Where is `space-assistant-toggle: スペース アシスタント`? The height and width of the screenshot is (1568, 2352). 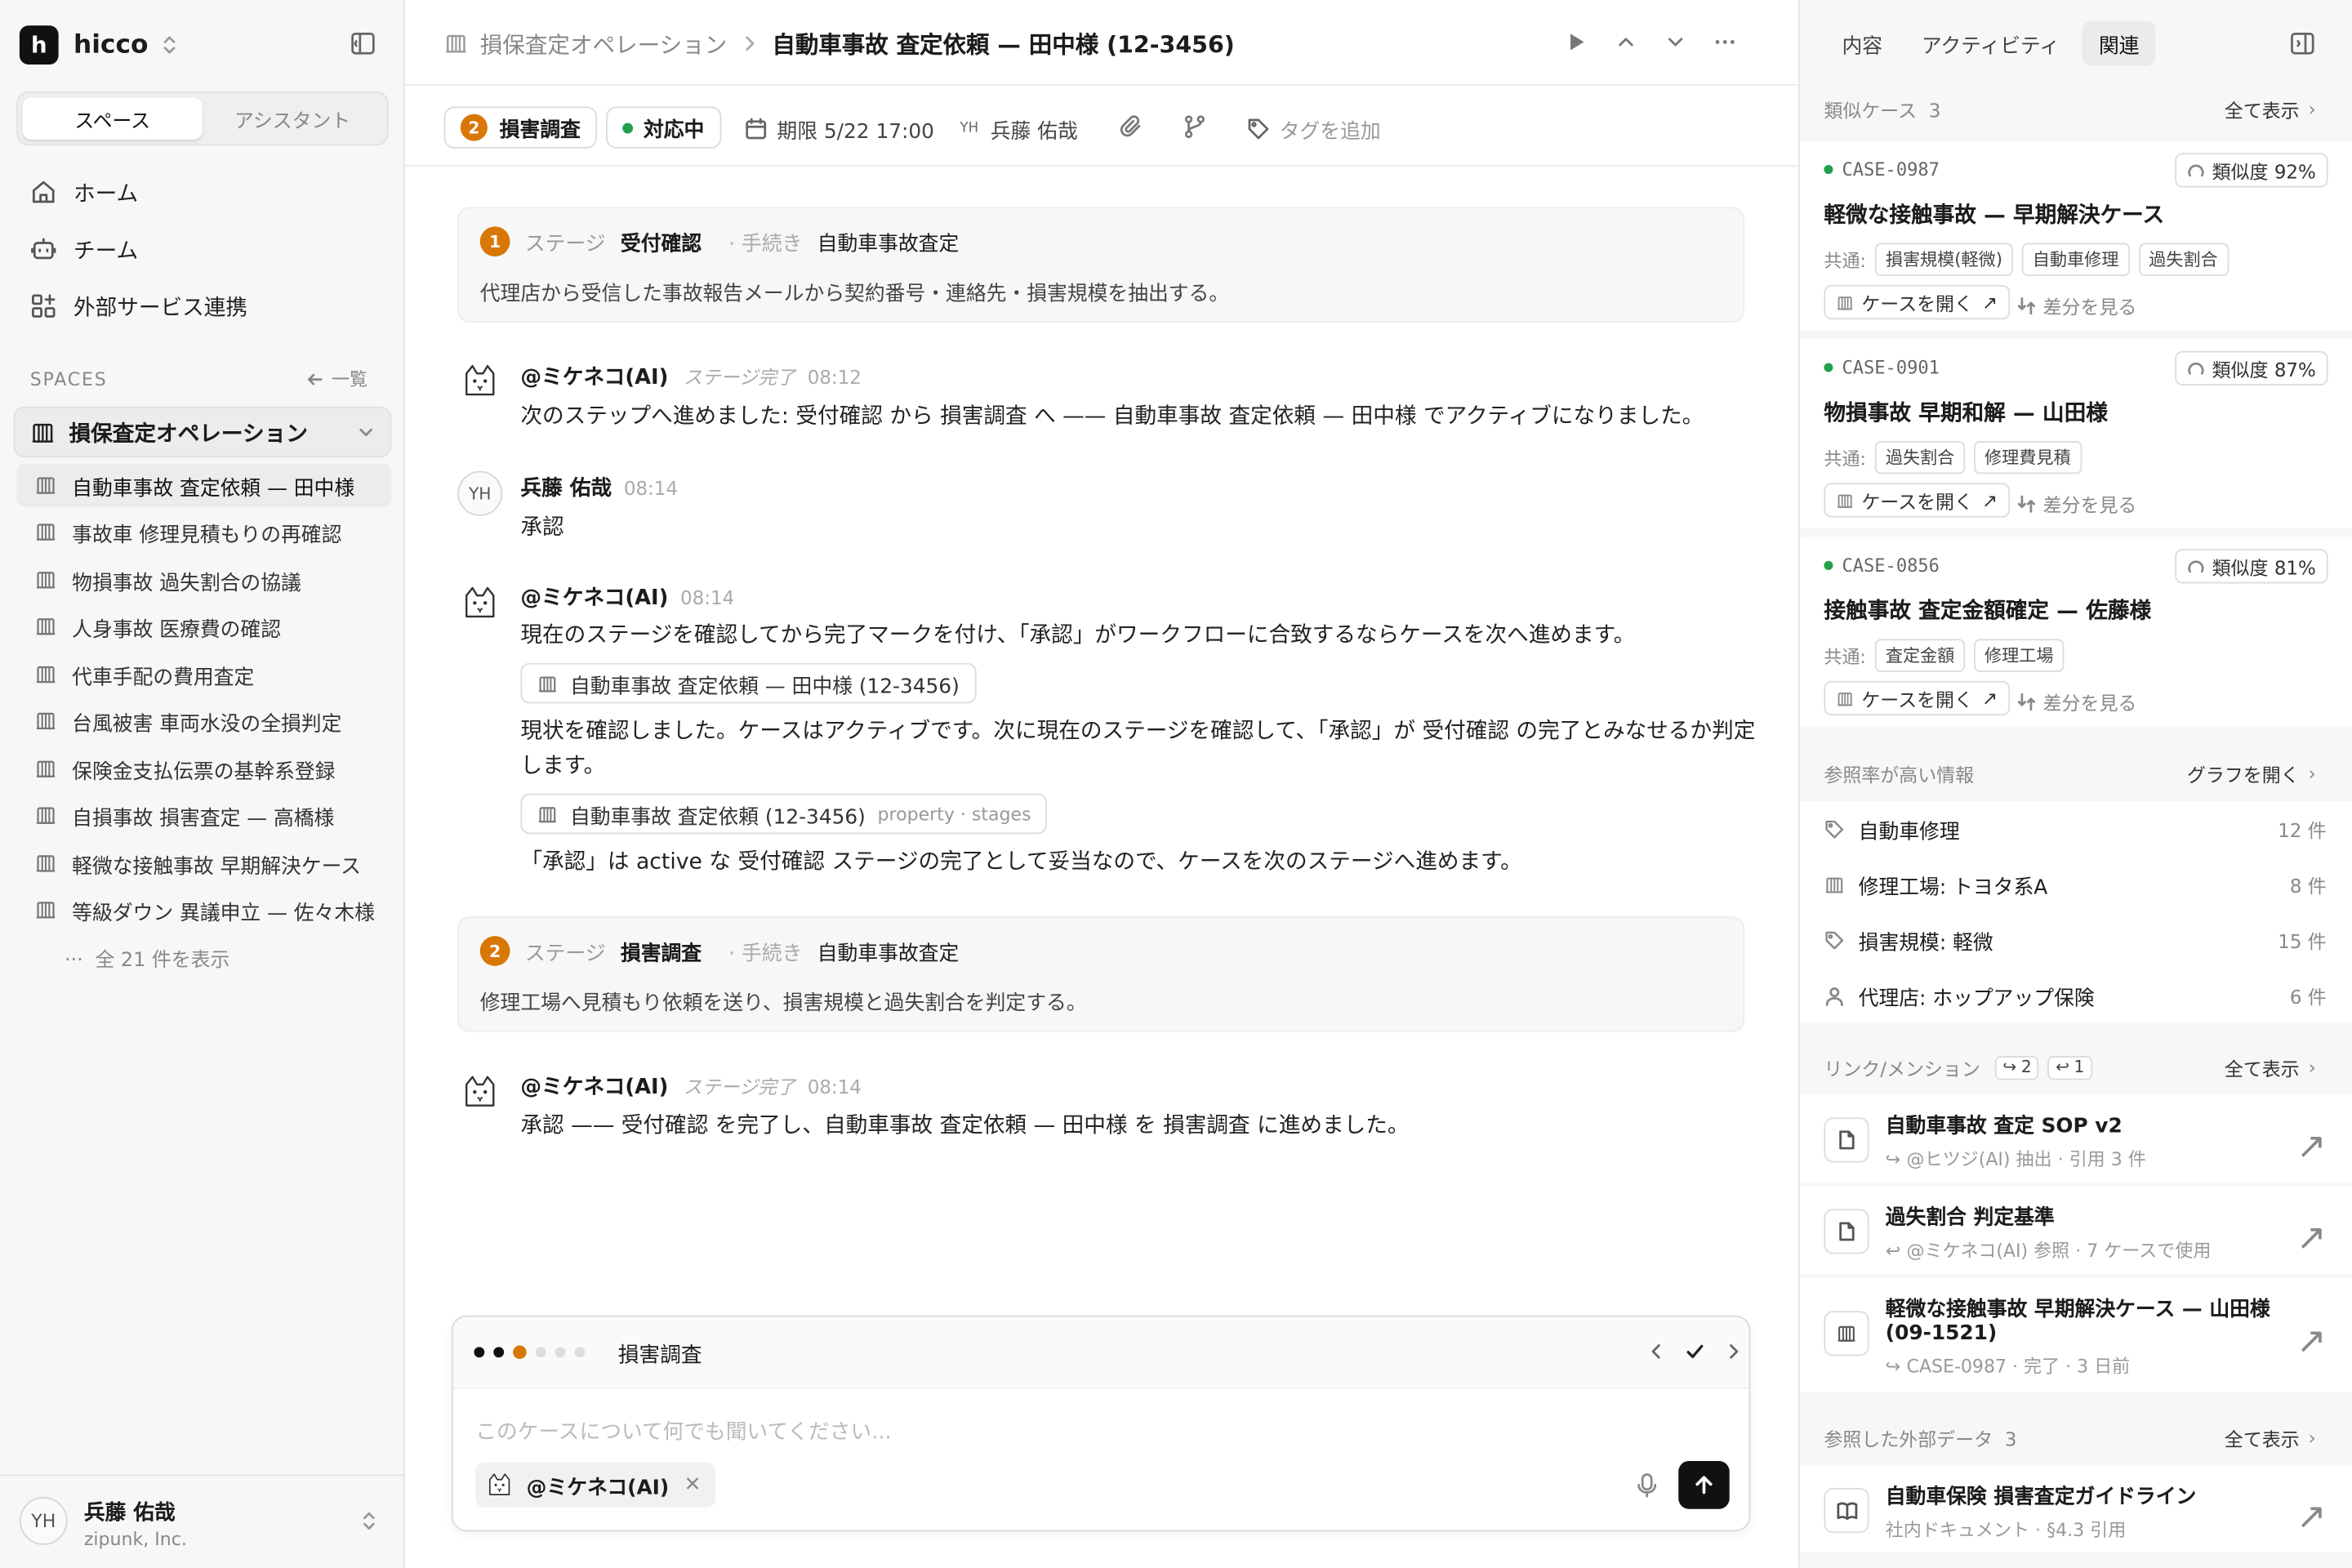
space-assistant-toggle: スペース アシスタント is located at coordinates (202, 118).